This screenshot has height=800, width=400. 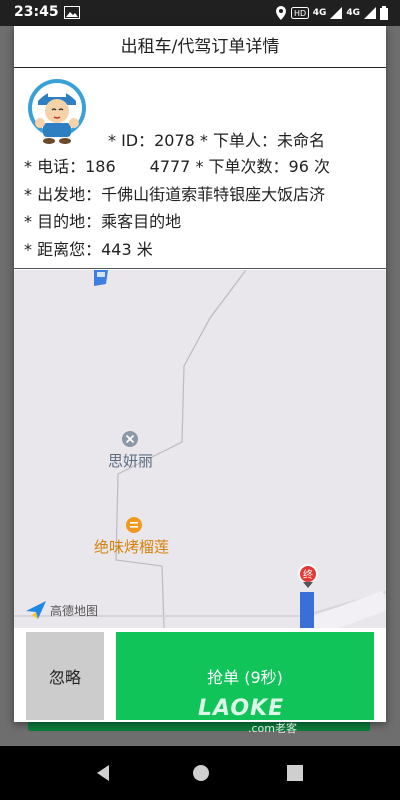 What do you see at coordinates (295, 773) in the screenshot?
I see `recent-apps-icon` at bounding box center [295, 773].